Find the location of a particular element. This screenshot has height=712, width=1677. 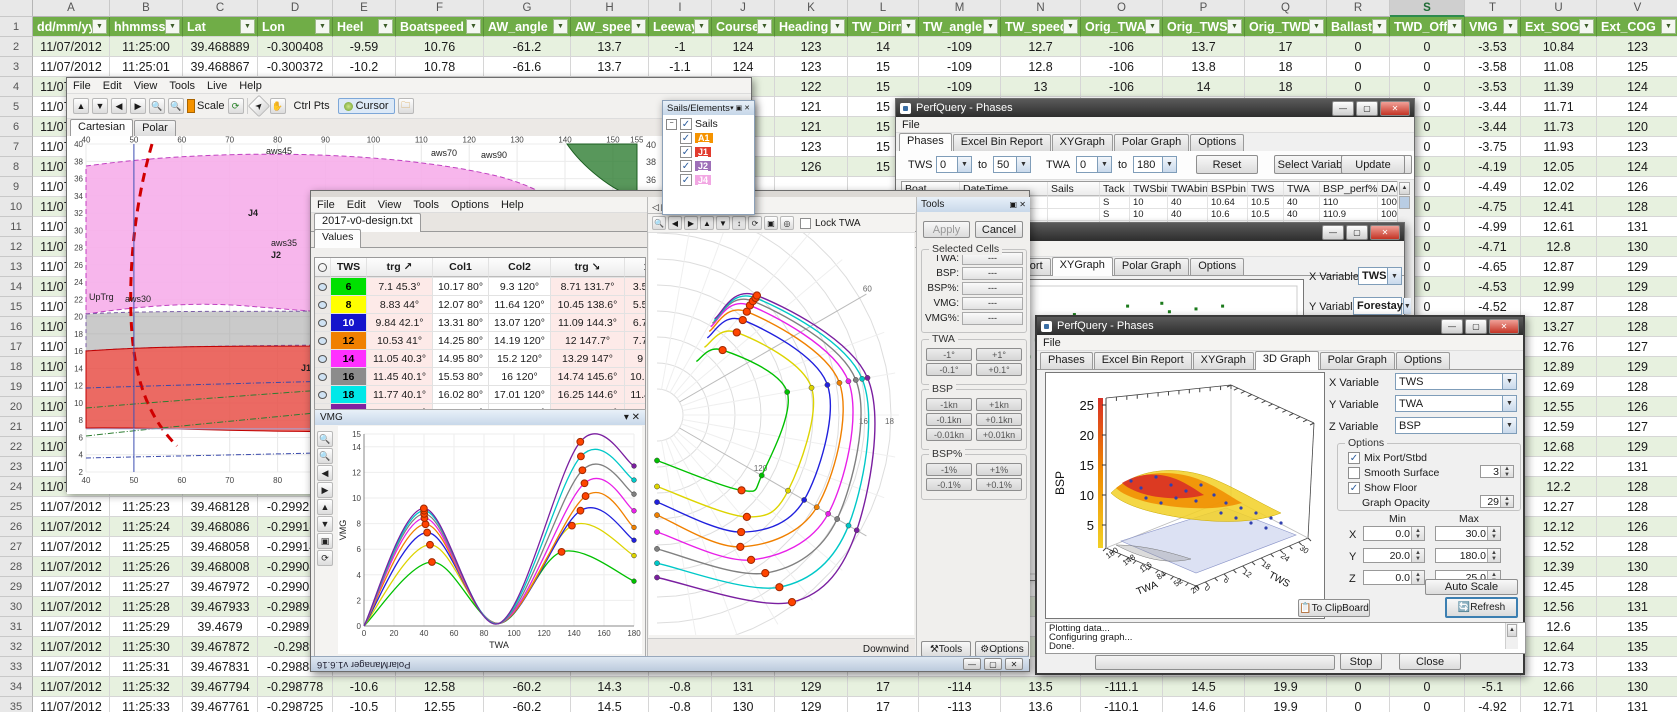

sheet-cell: 0 is located at coordinates (1358, 47).